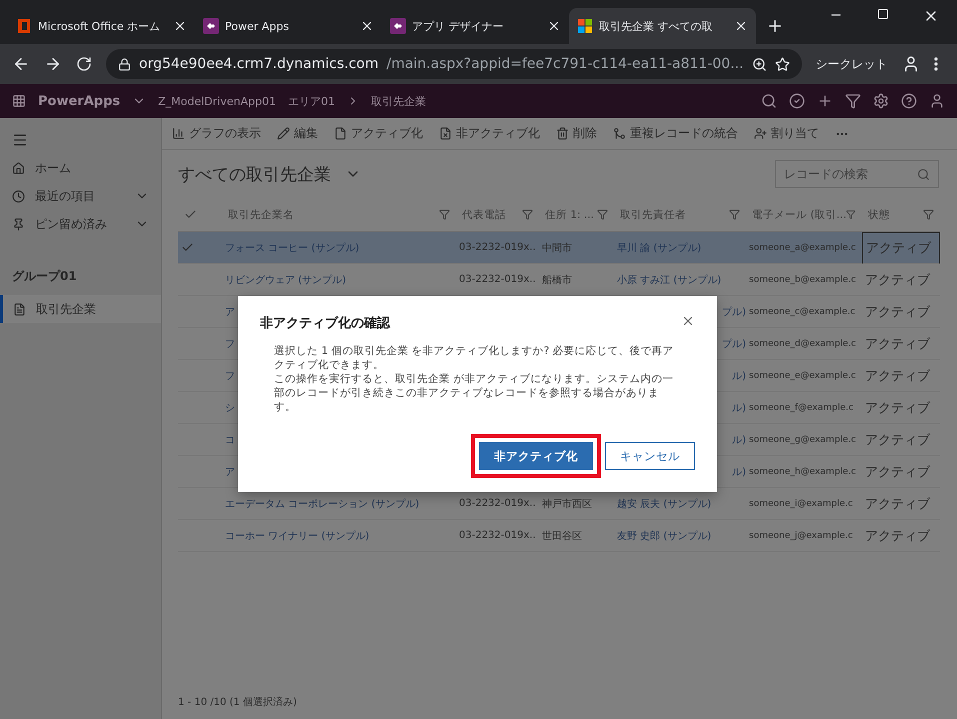 The height and width of the screenshot is (719, 957). What do you see at coordinates (80, 224) in the screenshot?
I see `nav-item: ピン留め済み` at bounding box center [80, 224].